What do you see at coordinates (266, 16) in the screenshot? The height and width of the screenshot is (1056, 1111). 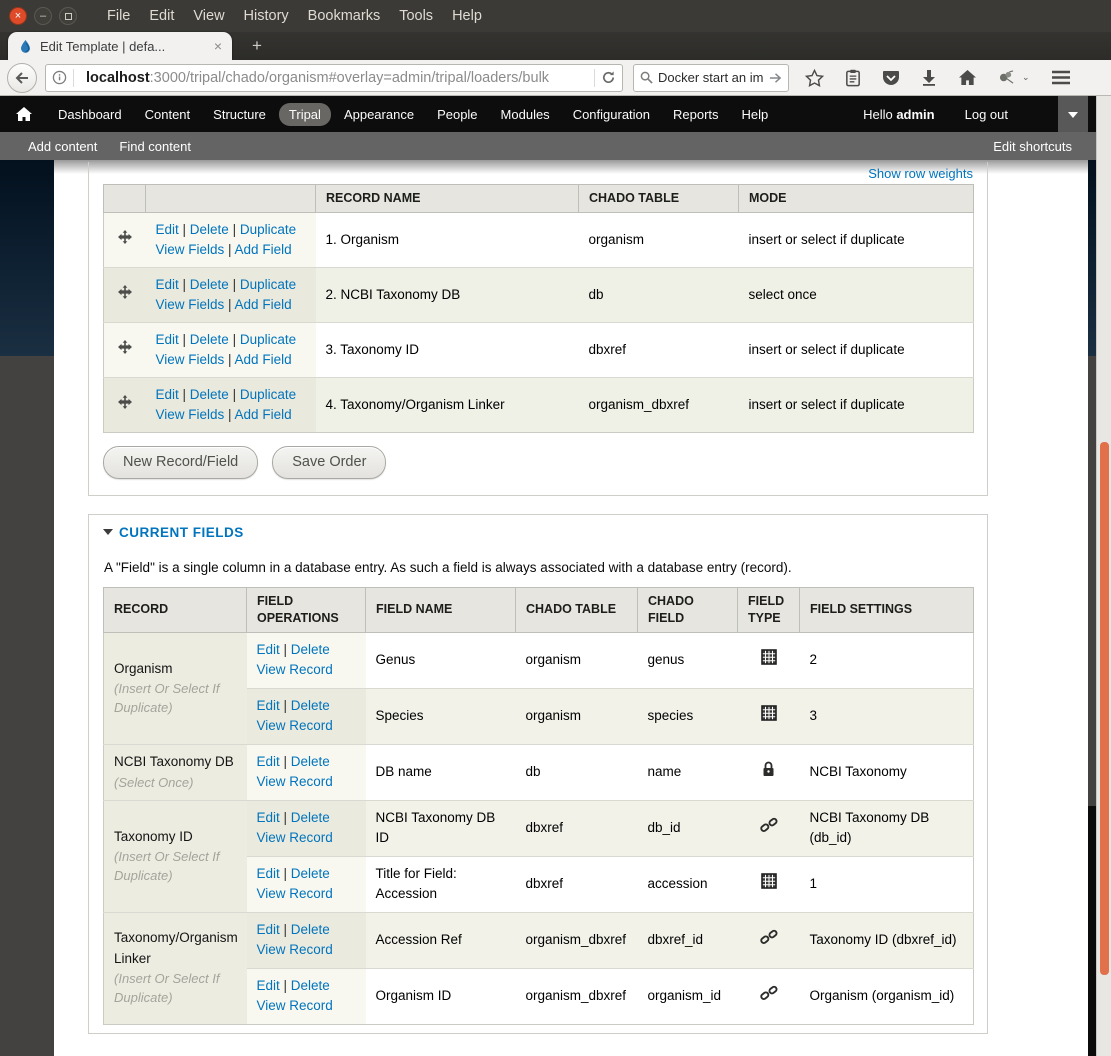 I see `menu-history: History` at bounding box center [266, 16].